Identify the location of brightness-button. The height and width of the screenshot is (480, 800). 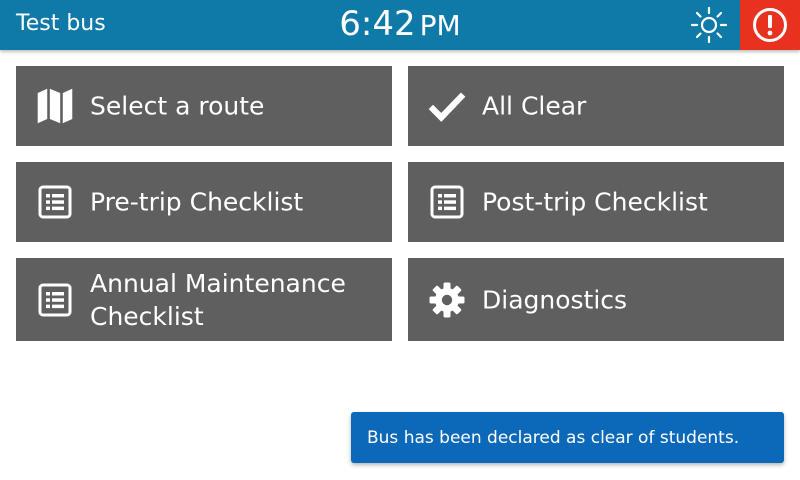
(709, 25).